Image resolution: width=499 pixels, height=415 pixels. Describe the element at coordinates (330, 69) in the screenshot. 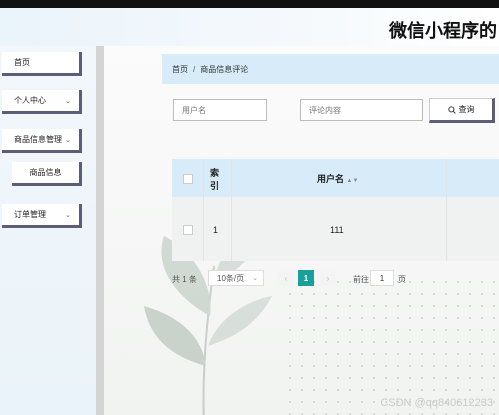

I see `breadcrumb: 首页 / 商品信息评论` at that location.